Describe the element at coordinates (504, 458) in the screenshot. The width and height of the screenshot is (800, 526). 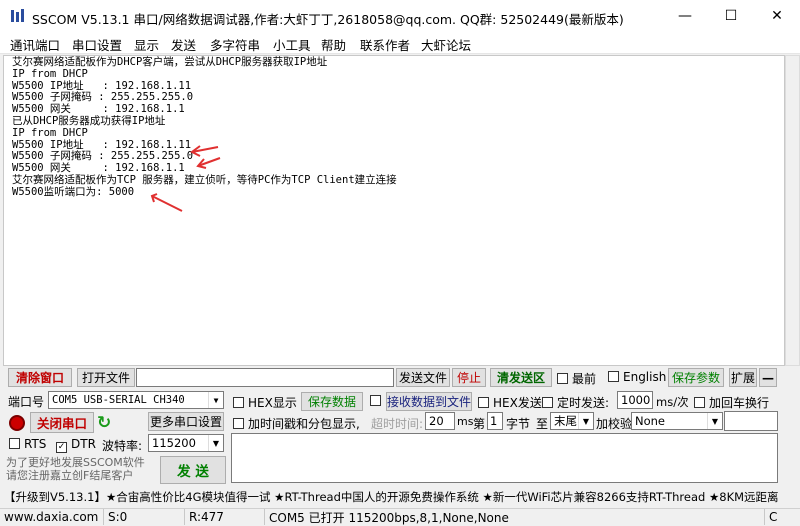
I see `send-input` at that location.